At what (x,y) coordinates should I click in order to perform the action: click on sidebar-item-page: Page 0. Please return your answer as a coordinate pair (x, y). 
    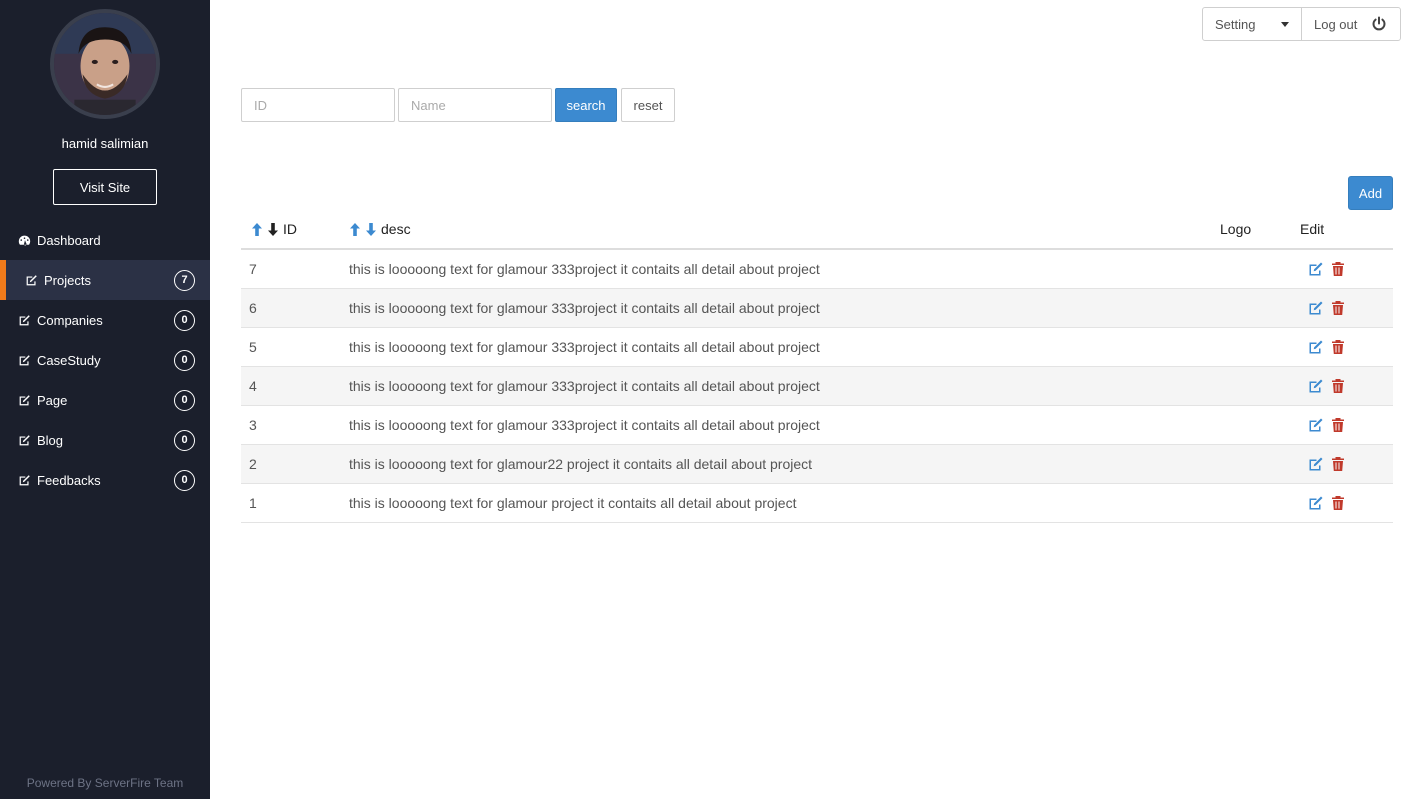
    Looking at the image, I should click on (105, 400).